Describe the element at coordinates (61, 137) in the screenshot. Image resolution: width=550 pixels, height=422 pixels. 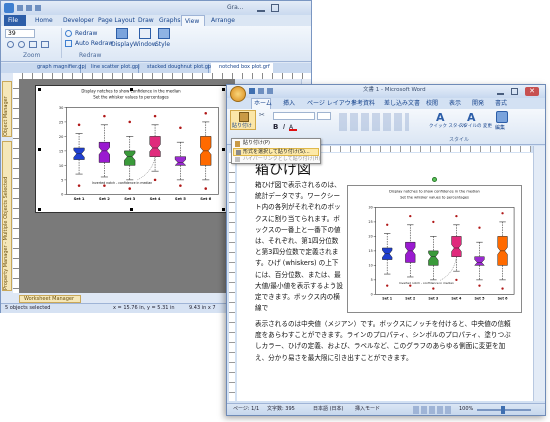
I see `small-y-tick-label-4: 20` at that location.